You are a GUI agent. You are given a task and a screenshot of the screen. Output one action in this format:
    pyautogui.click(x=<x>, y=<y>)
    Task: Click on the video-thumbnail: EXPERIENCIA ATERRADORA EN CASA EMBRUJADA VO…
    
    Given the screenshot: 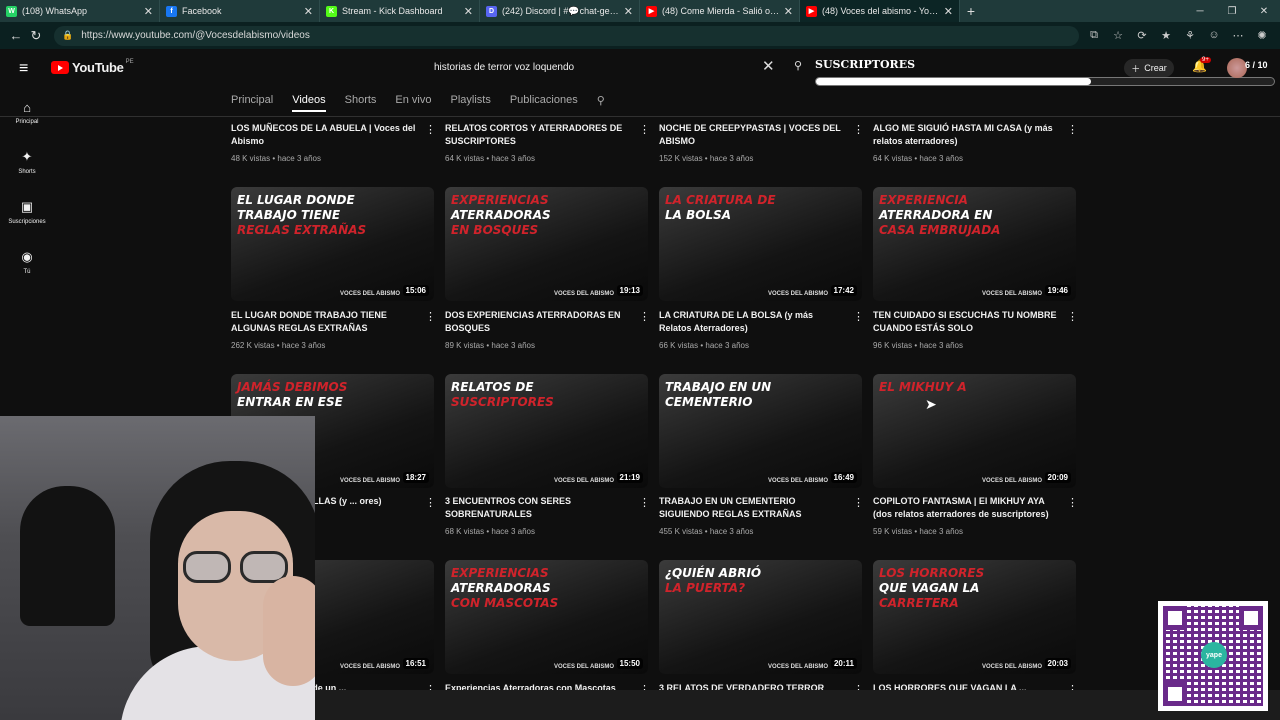 What is the action you would take?
    pyautogui.click(x=974, y=244)
    